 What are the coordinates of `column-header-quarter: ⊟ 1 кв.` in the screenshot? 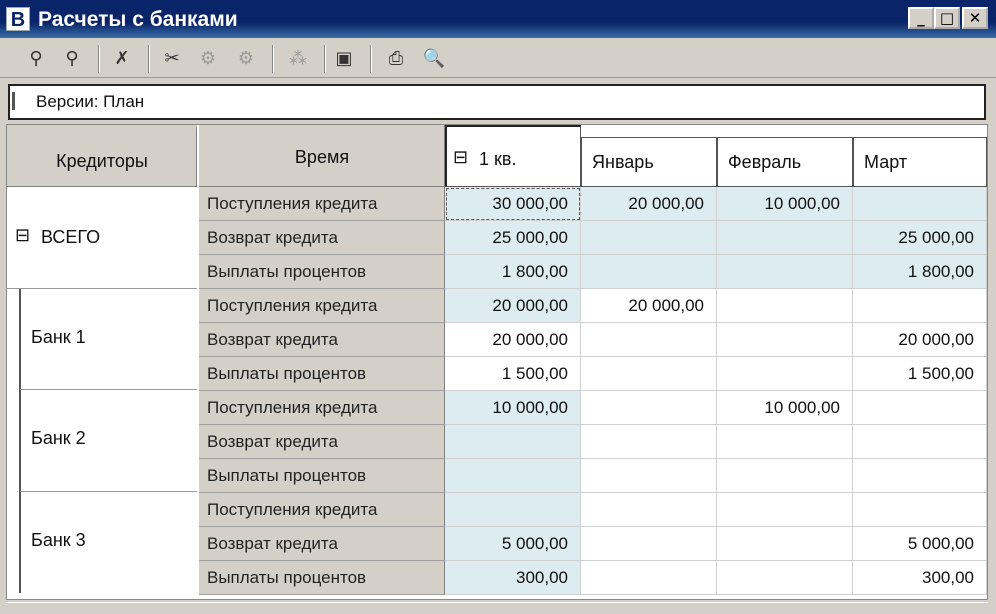 It's located at (513, 156).